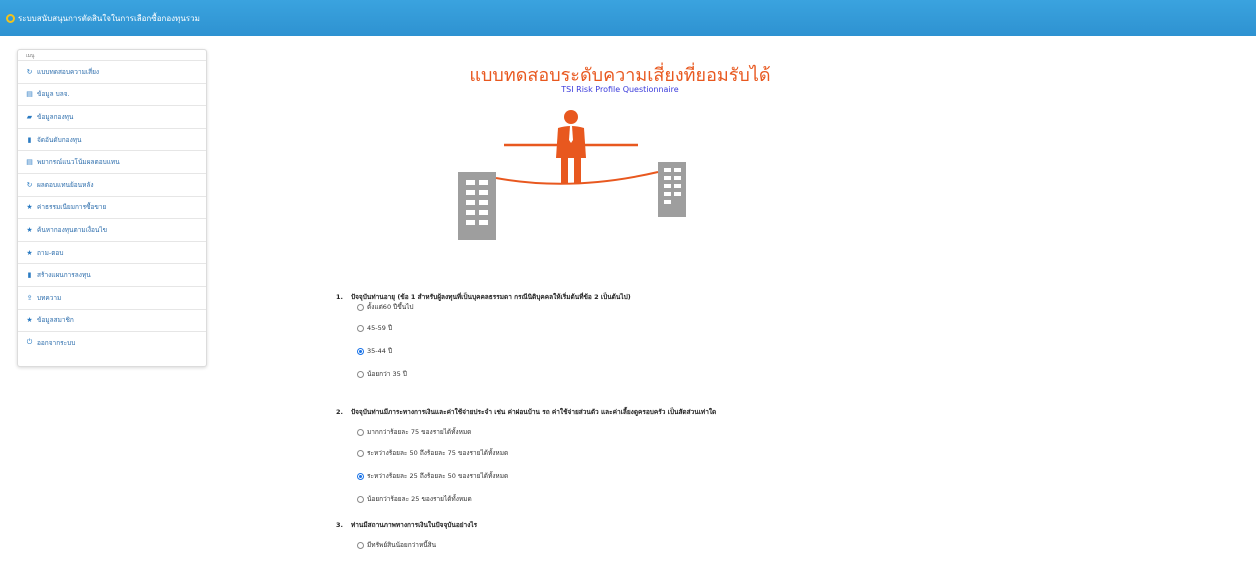 This screenshot has width=1256, height=582. Describe the element at coordinates (49, 297) in the screenshot. I see `sidebar-item-label: บทความ` at that location.